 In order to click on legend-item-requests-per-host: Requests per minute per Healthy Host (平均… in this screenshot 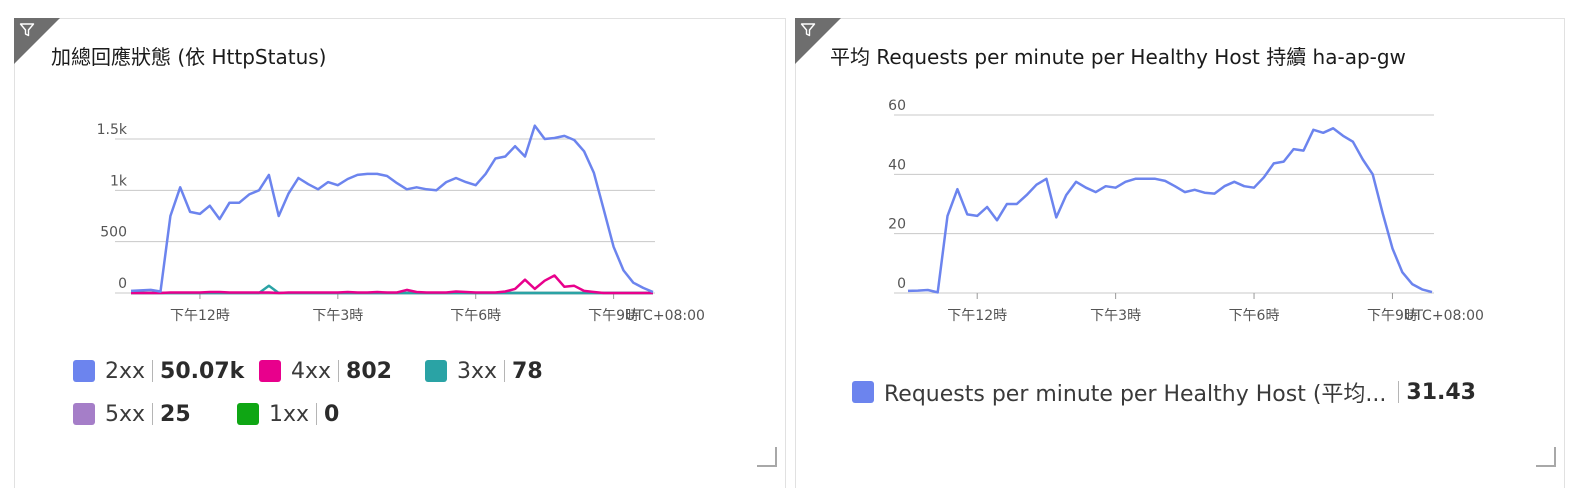, I will do `click(1164, 392)`.